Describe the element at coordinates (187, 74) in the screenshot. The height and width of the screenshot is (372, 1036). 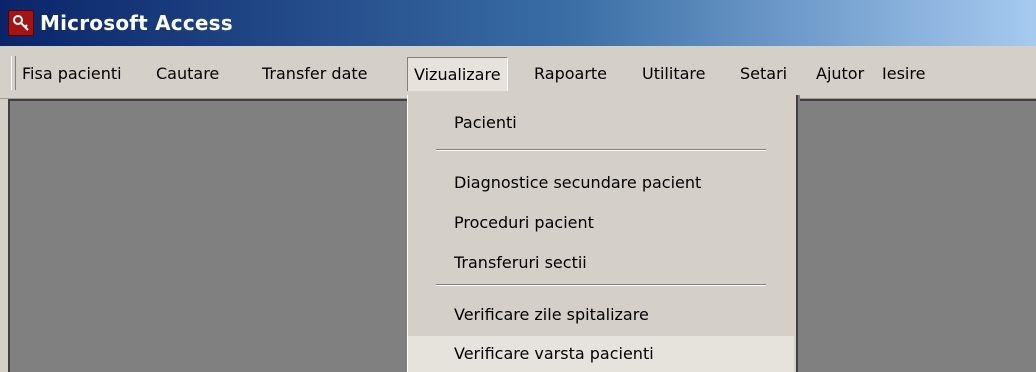
I see `menu-cautare: Cautare` at that location.